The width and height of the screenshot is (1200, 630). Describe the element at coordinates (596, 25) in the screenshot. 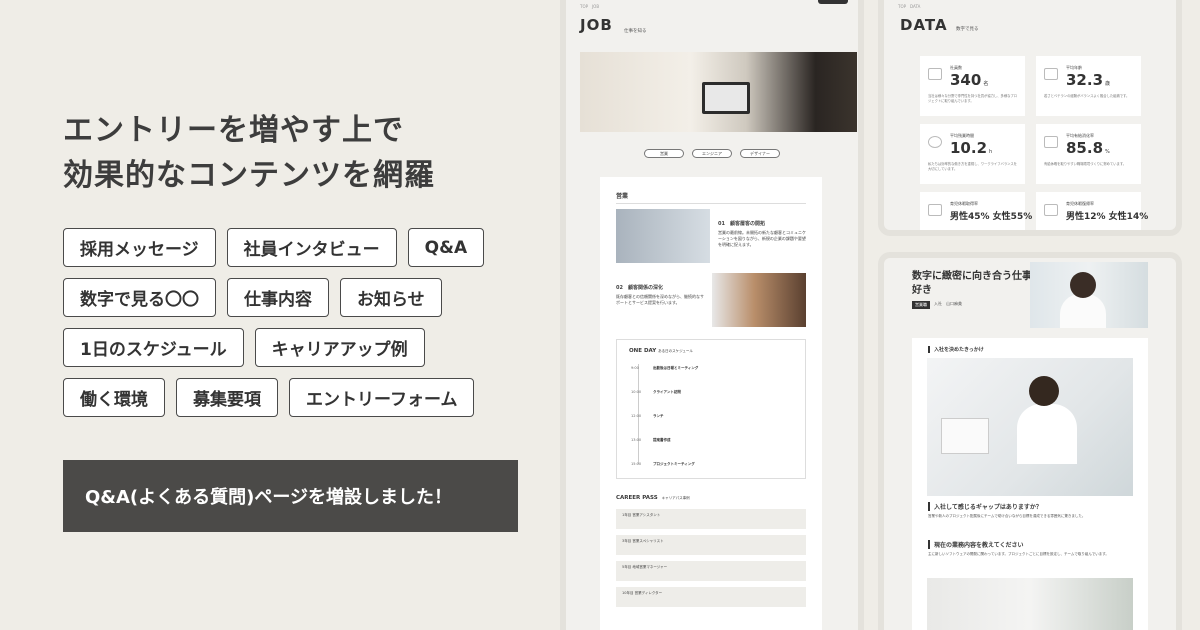

I see `page-title: JOB` at that location.